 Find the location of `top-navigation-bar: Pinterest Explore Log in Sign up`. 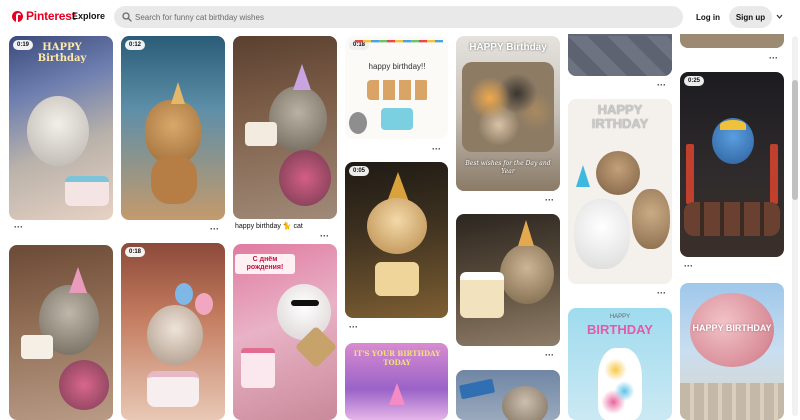

top-navigation-bar: Pinterest Explore Log in Sign up is located at coordinates (400, 17).